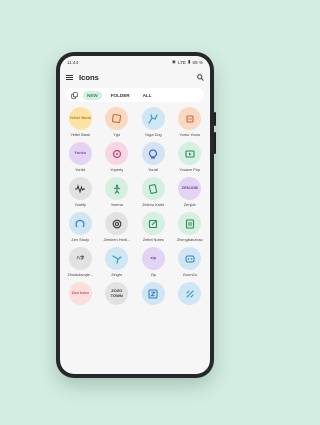 The width and height of the screenshot is (320, 425). I want to click on yonks-icon: Yonks, so click(80, 153).